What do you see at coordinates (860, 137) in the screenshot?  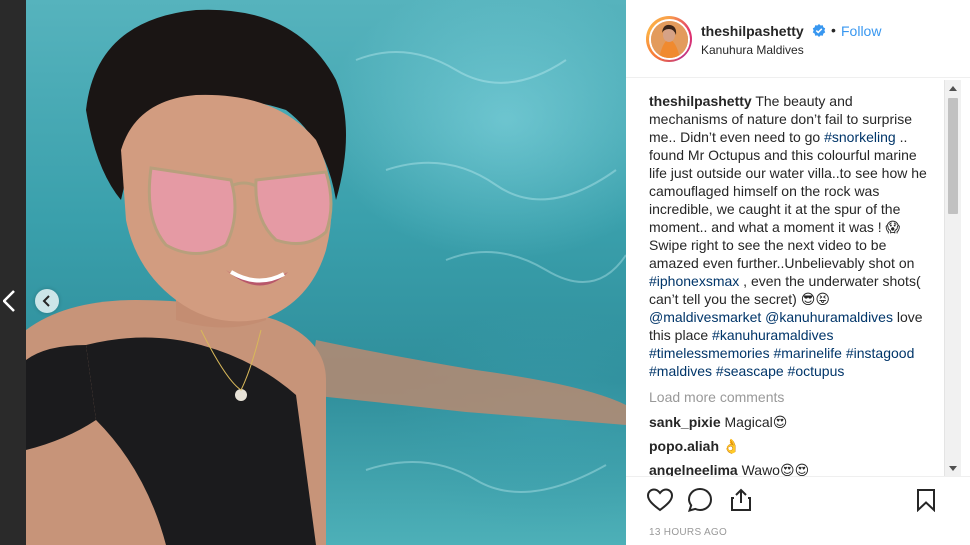 I see `hashtag-link: #snorkeling` at bounding box center [860, 137].